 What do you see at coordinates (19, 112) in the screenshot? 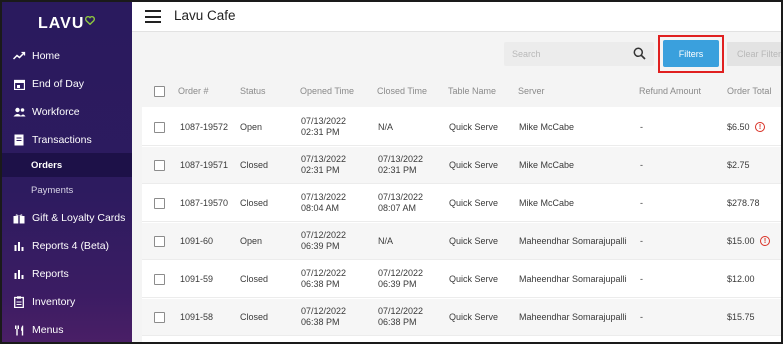
I see `people-icon` at bounding box center [19, 112].